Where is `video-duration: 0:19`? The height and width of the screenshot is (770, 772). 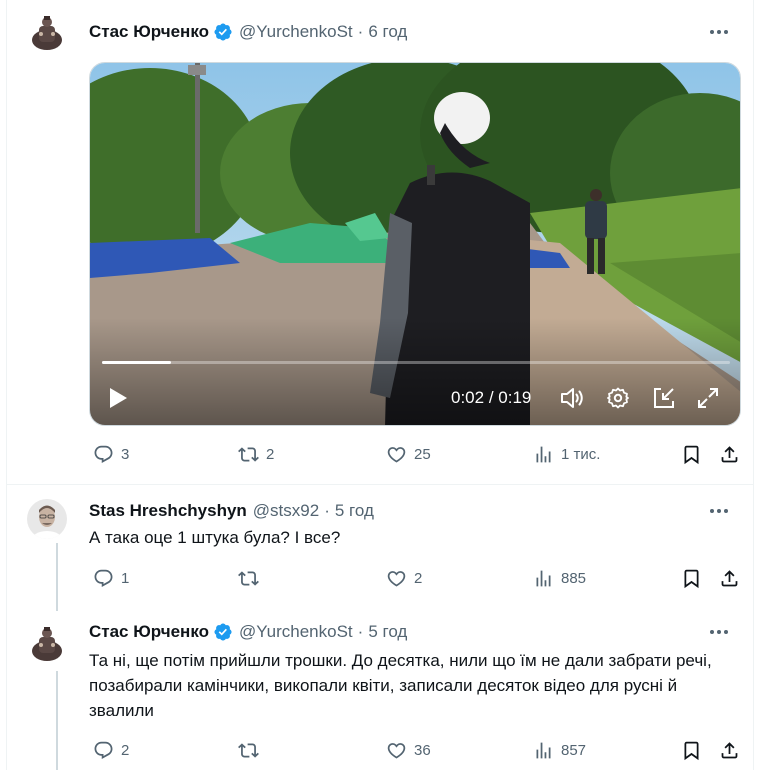 video-duration: 0:19 is located at coordinates (515, 397).